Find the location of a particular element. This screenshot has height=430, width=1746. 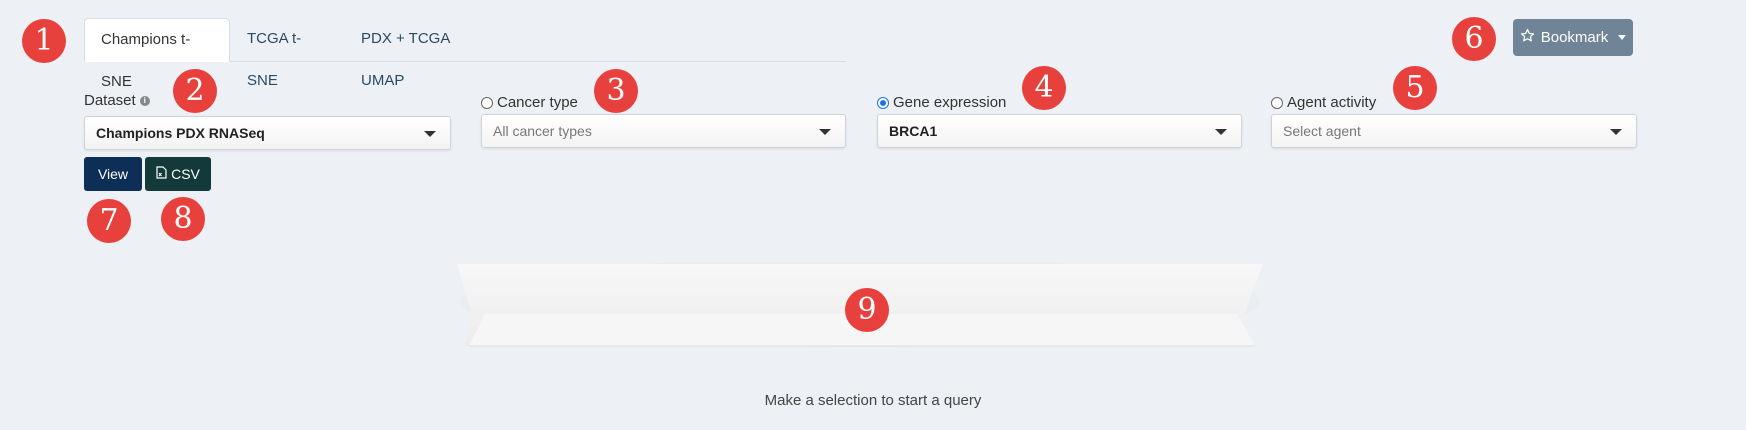

annotation-badge: 2 is located at coordinates (195, 91).